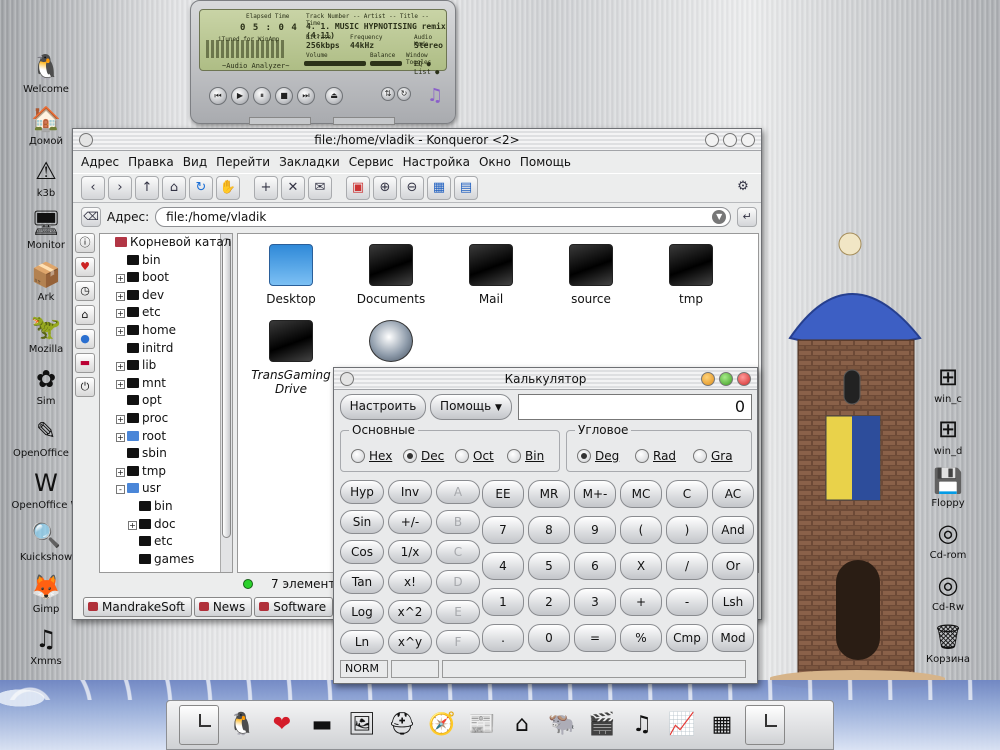 The image size is (1000, 750). Describe the element at coordinates (383, 407) in the screenshot. I see `configure-button: Настроить` at that location.